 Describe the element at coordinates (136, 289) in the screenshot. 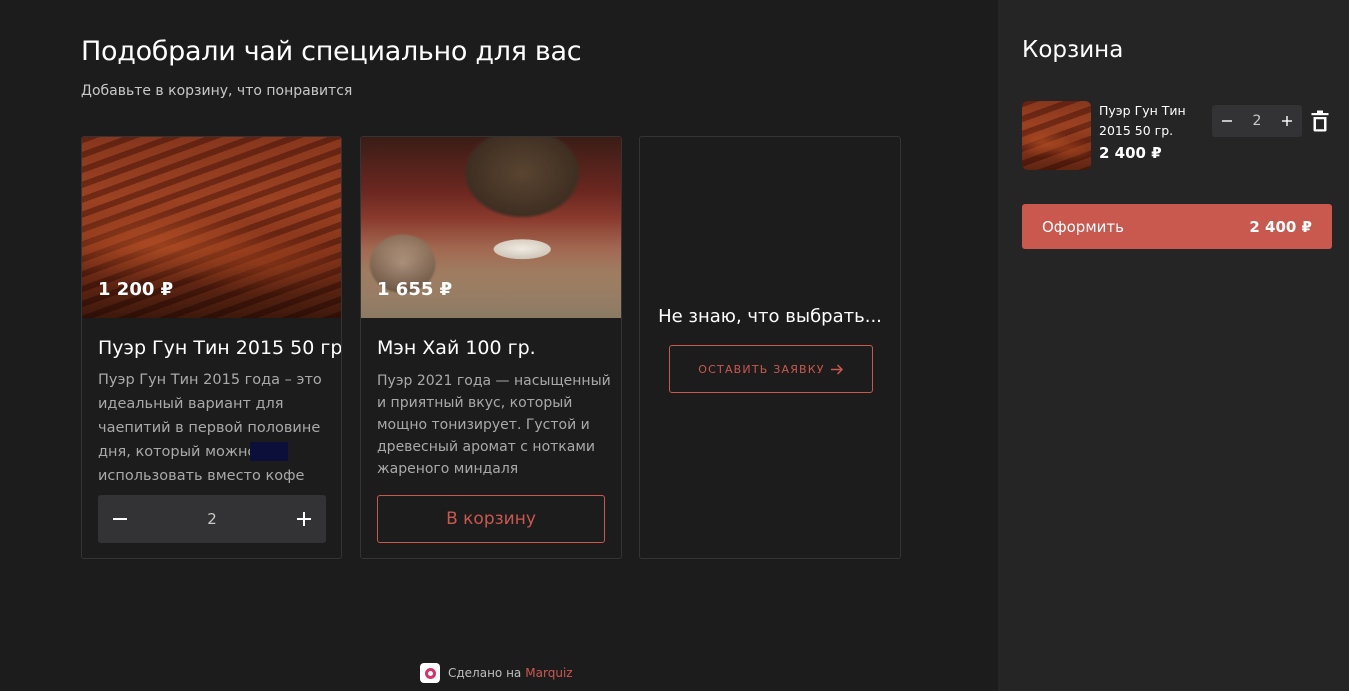

I see `product-price: 1 200 ₽` at that location.